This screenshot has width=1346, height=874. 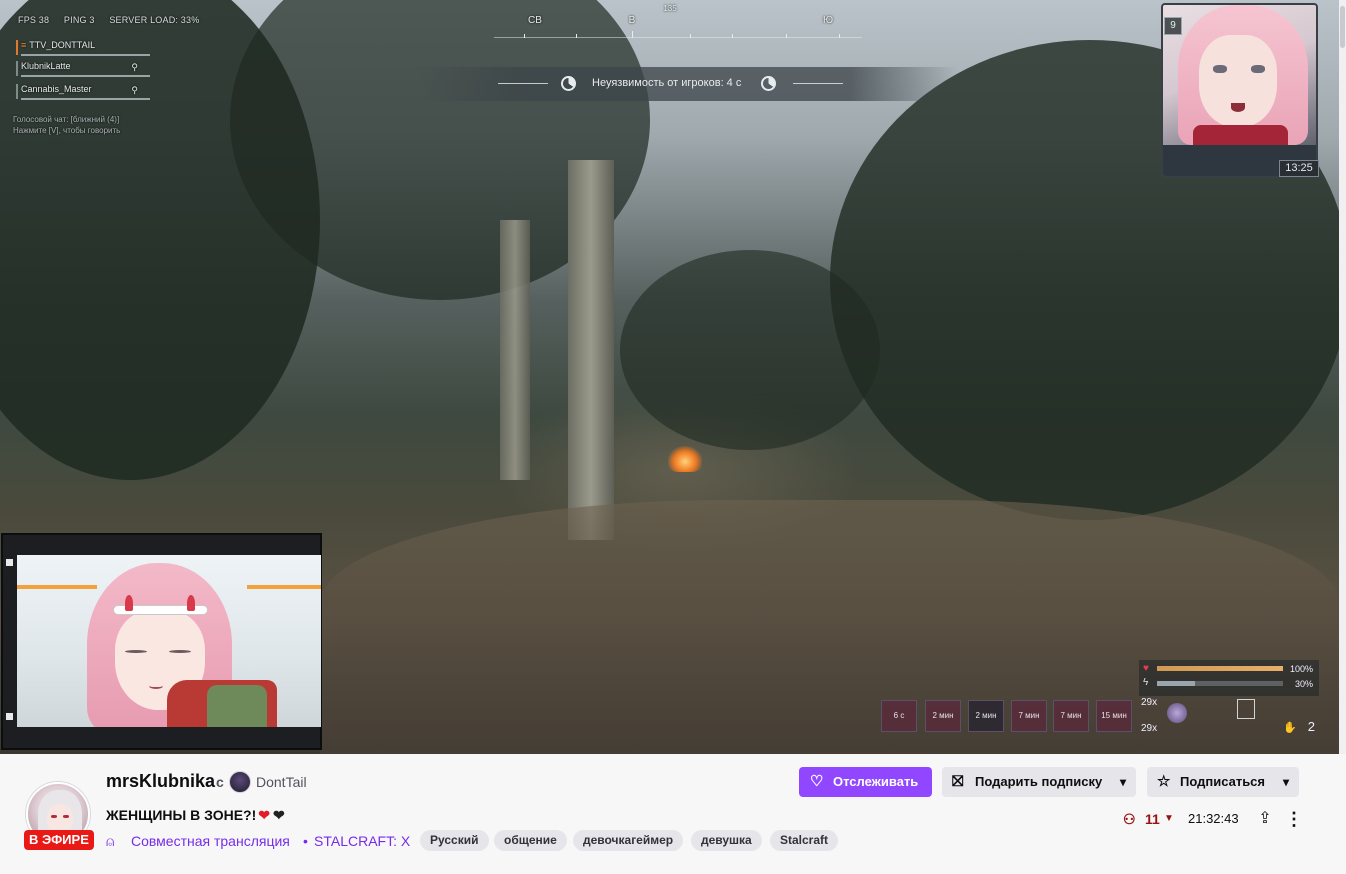 What do you see at coordinates (1311, 726) in the screenshot?
I see `ammo-count: 2` at bounding box center [1311, 726].